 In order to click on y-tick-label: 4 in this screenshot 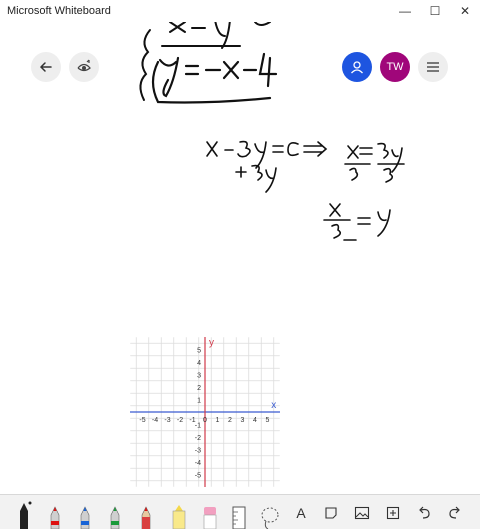, I will do `click(199, 363)`.